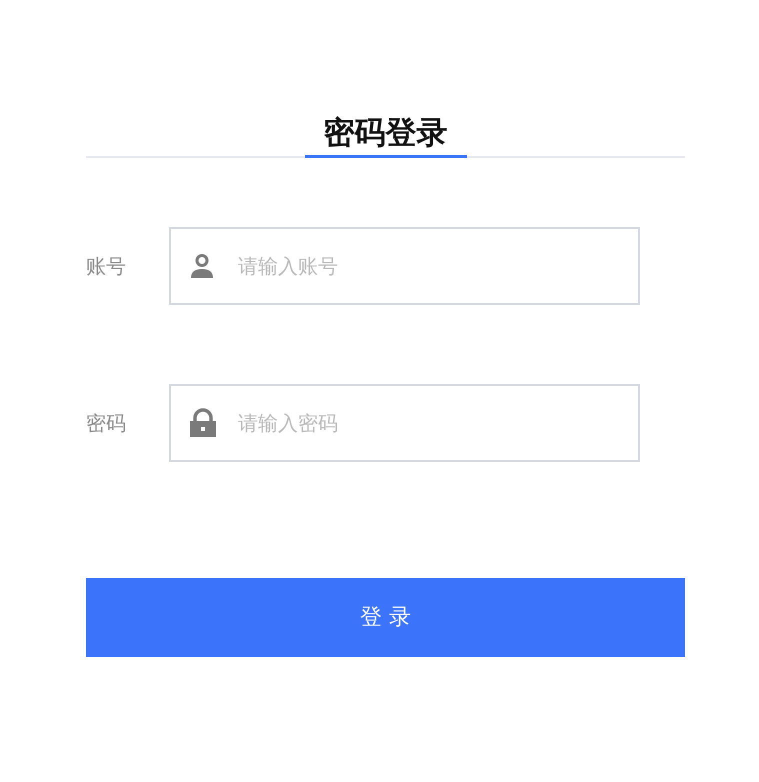 The image size is (759, 782). I want to click on field-label: 账号, so click(106, 266).